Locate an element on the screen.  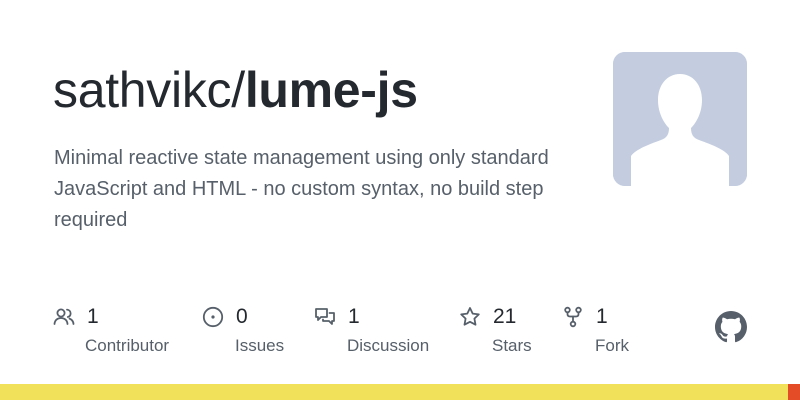
stat-stars: 21 Stars is located at coordinates (495, 328).